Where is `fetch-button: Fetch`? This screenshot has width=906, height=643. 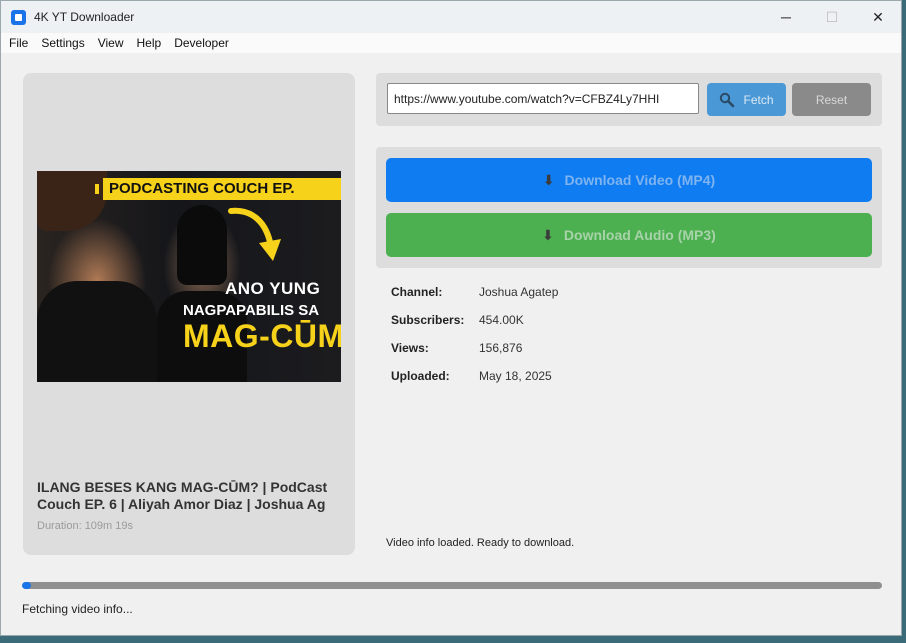
fetch-button: Fetch is located at coordinates (746, 99).